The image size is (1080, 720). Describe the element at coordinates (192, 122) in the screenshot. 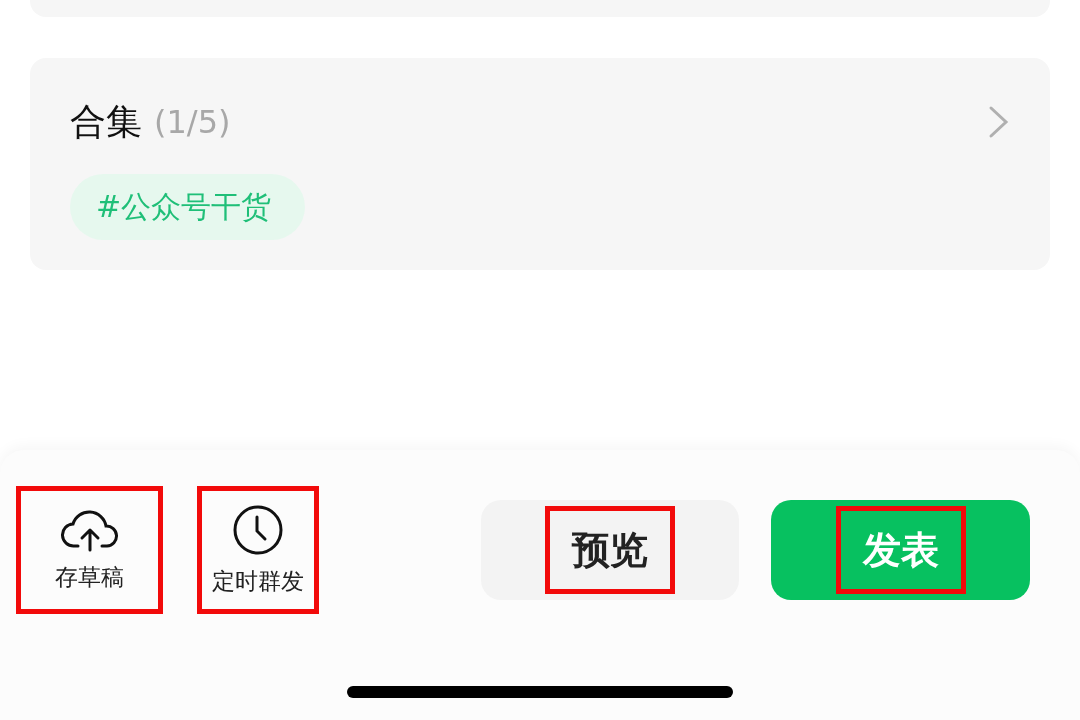

I see `collection-count: (1/5)` at that location.